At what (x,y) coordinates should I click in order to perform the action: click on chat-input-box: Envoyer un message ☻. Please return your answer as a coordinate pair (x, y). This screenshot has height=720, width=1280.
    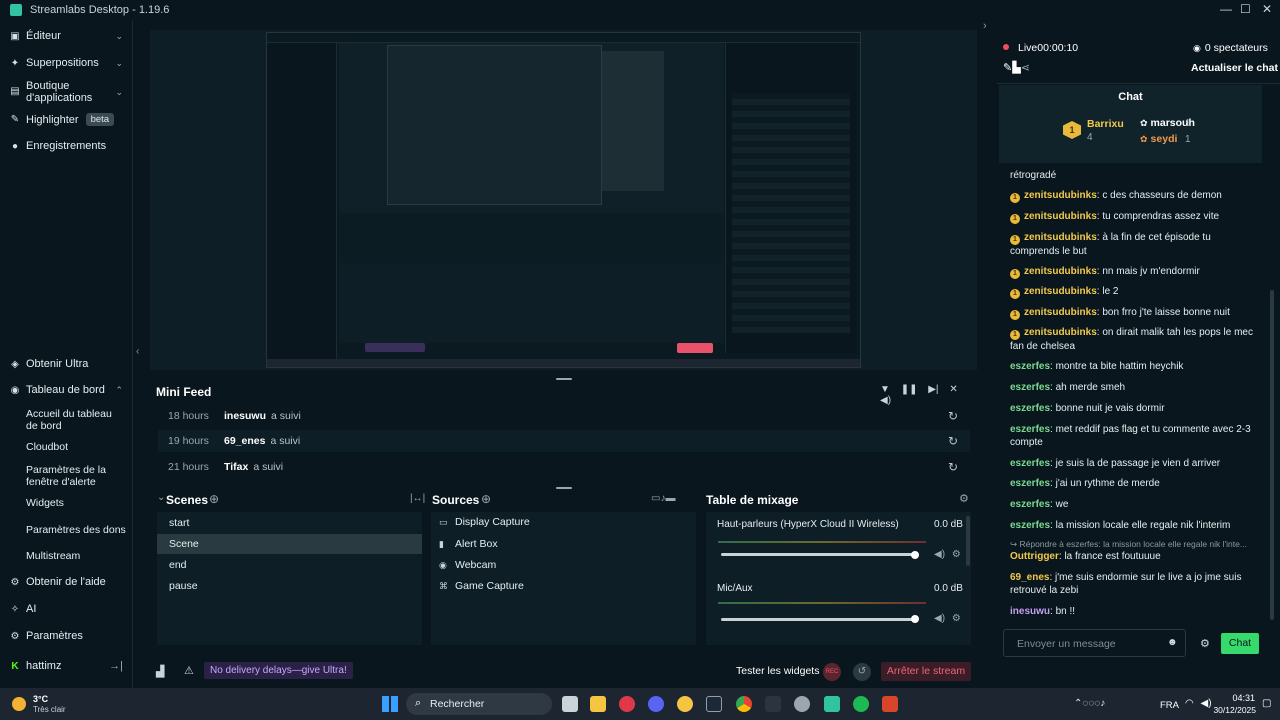
    Looking at the image, I should click on (1094, 643).